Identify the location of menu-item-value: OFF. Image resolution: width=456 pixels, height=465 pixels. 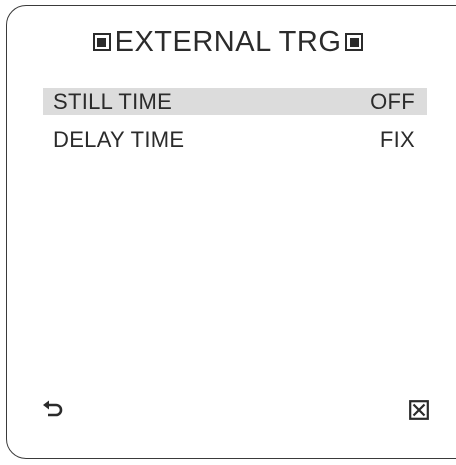
(392, 101).